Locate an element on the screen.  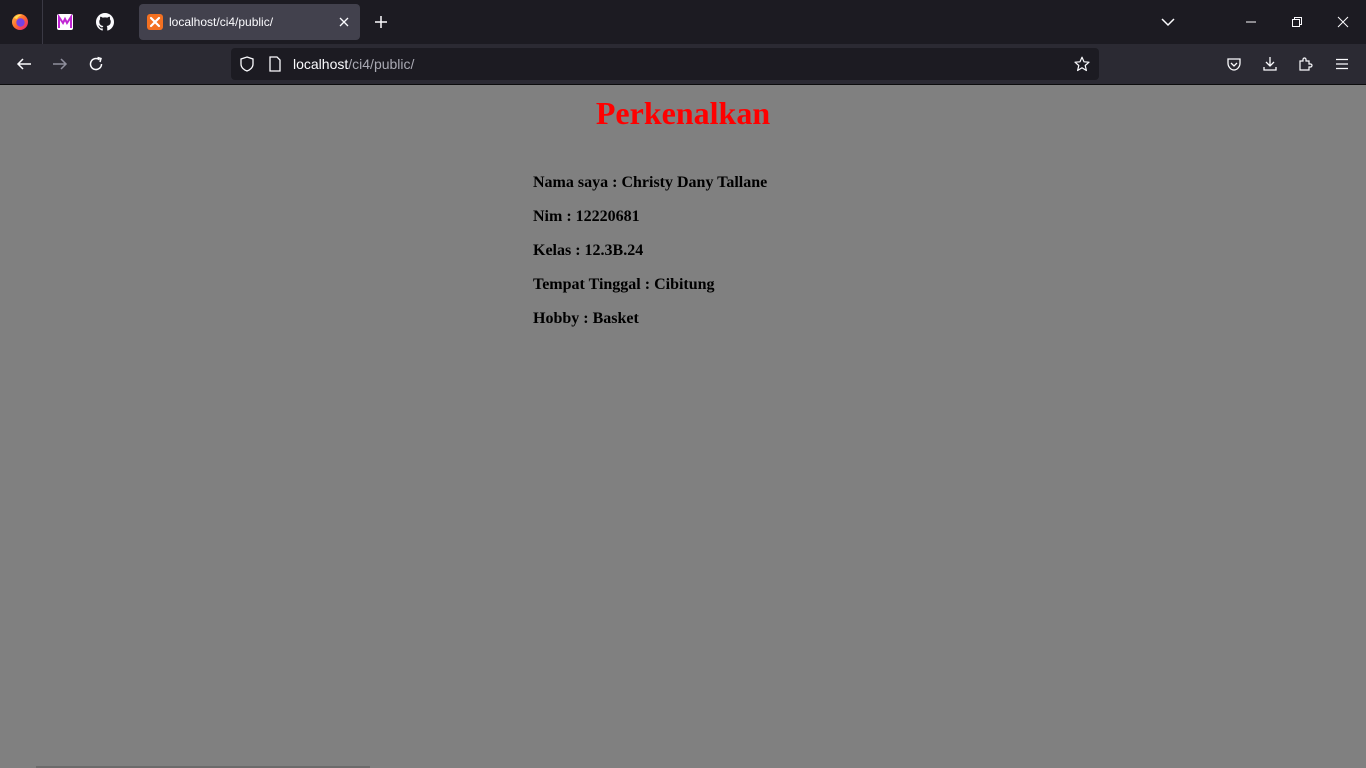
info-tempat-tinggal: Tempat Tinggal : Cibitung is located at coordinates (624, 284).